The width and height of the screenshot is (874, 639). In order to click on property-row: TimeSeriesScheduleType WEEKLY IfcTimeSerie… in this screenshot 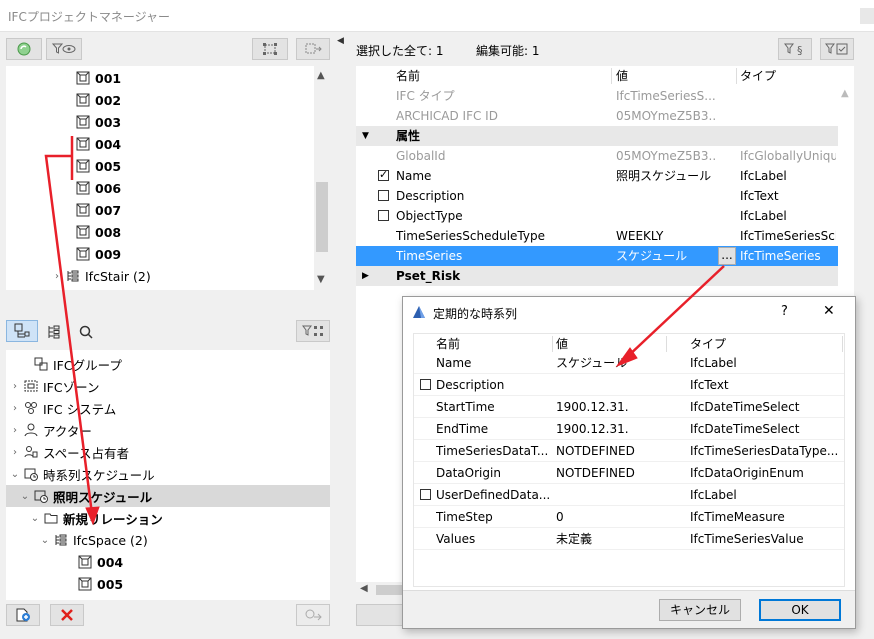, I will do `click(597, 236)`.